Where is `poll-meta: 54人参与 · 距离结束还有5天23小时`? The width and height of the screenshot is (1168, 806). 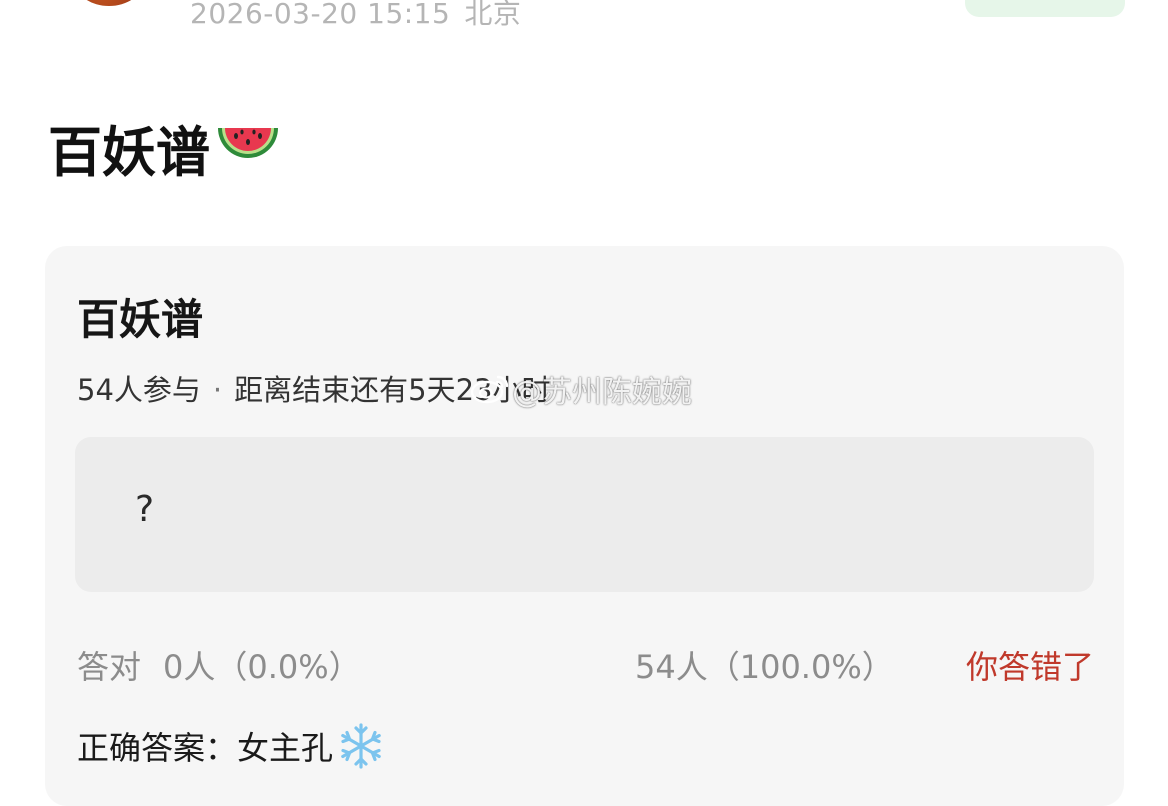
poll-meta: 54人参与 · 距离结束还有5天23小时 is located at coordinates (313, 388).